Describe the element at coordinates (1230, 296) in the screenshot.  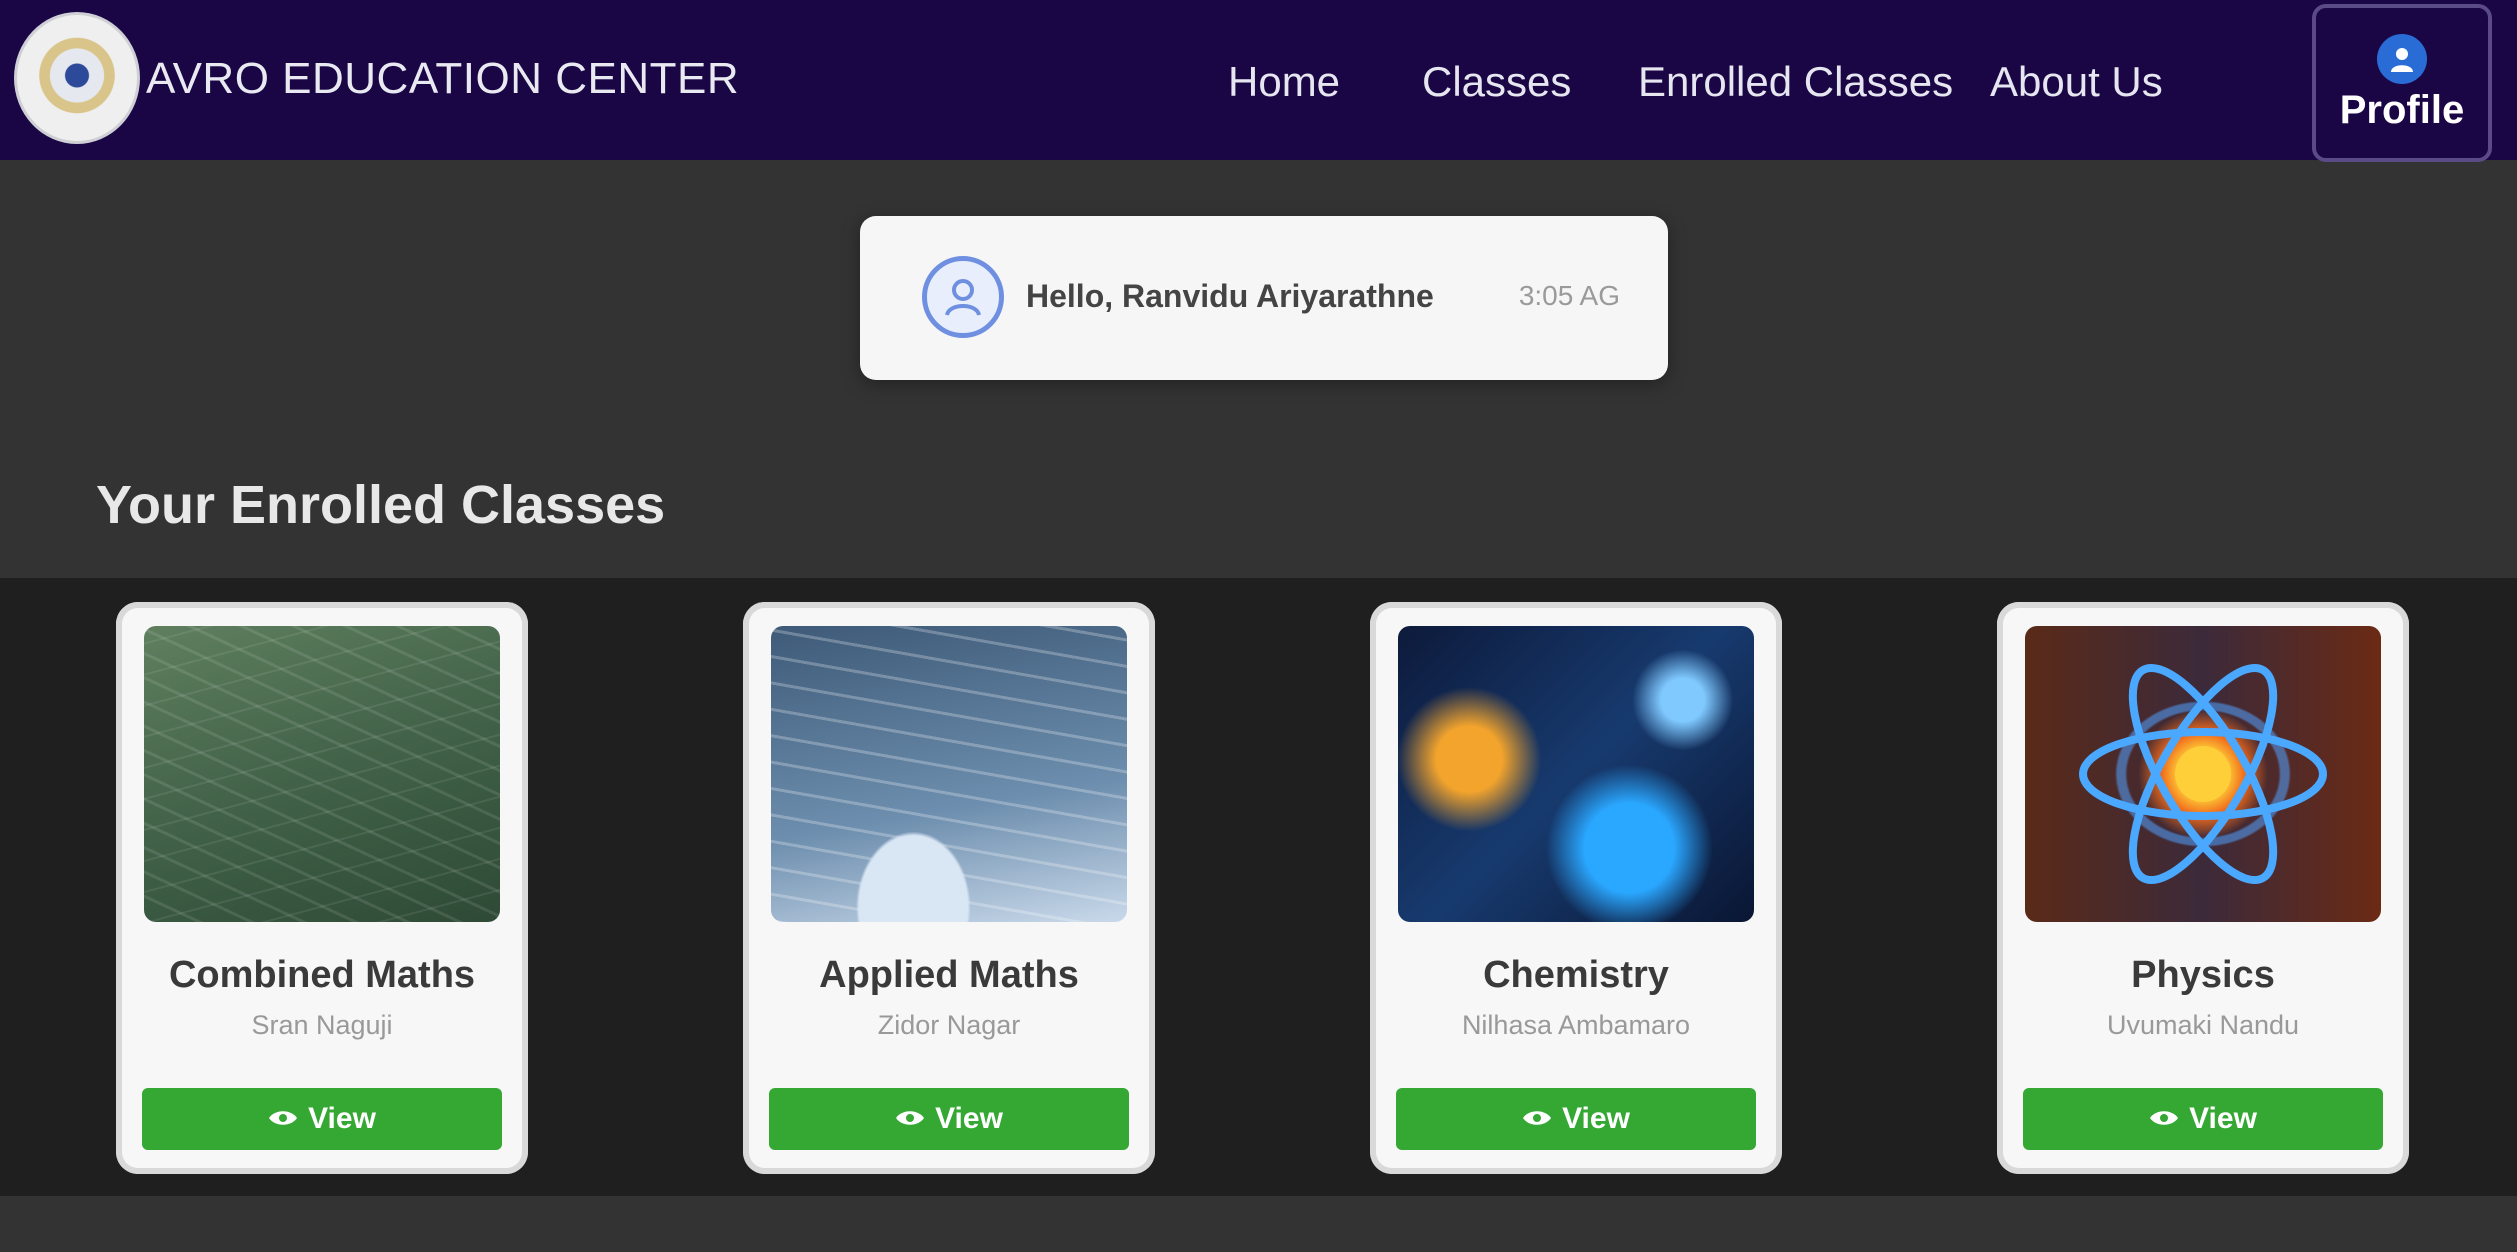
I see `greeting-text: Hello, Ranvidu Ariyarathne` at that location.